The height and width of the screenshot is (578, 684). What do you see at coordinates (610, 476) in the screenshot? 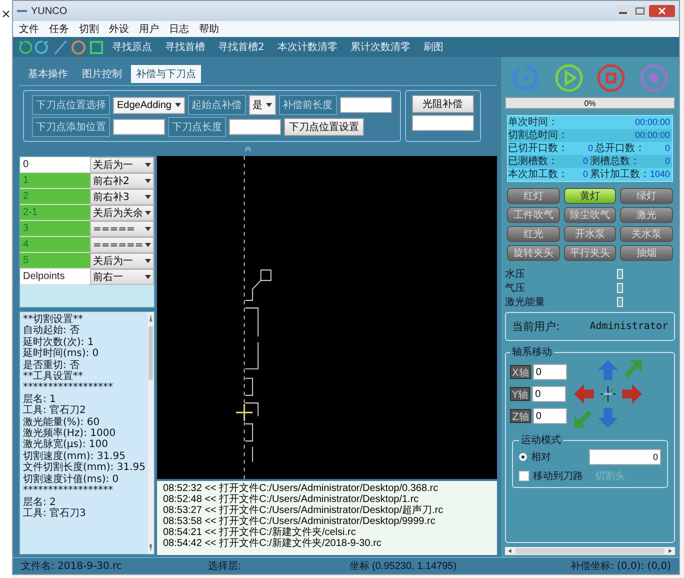
I see `disabled-option-text: 切割头` at bounding box center [610, 476].